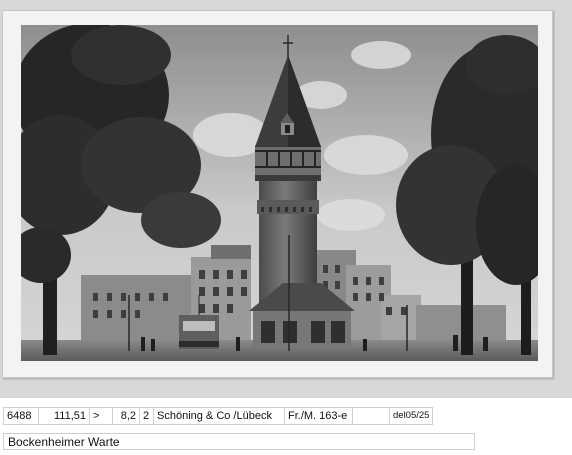 The height and width of the screenshot is (455, 572). What do you see at coordinates (20, 416) in the screenshot?
I see `catalog-number-field: 6488` at bounding box center [20, 416].